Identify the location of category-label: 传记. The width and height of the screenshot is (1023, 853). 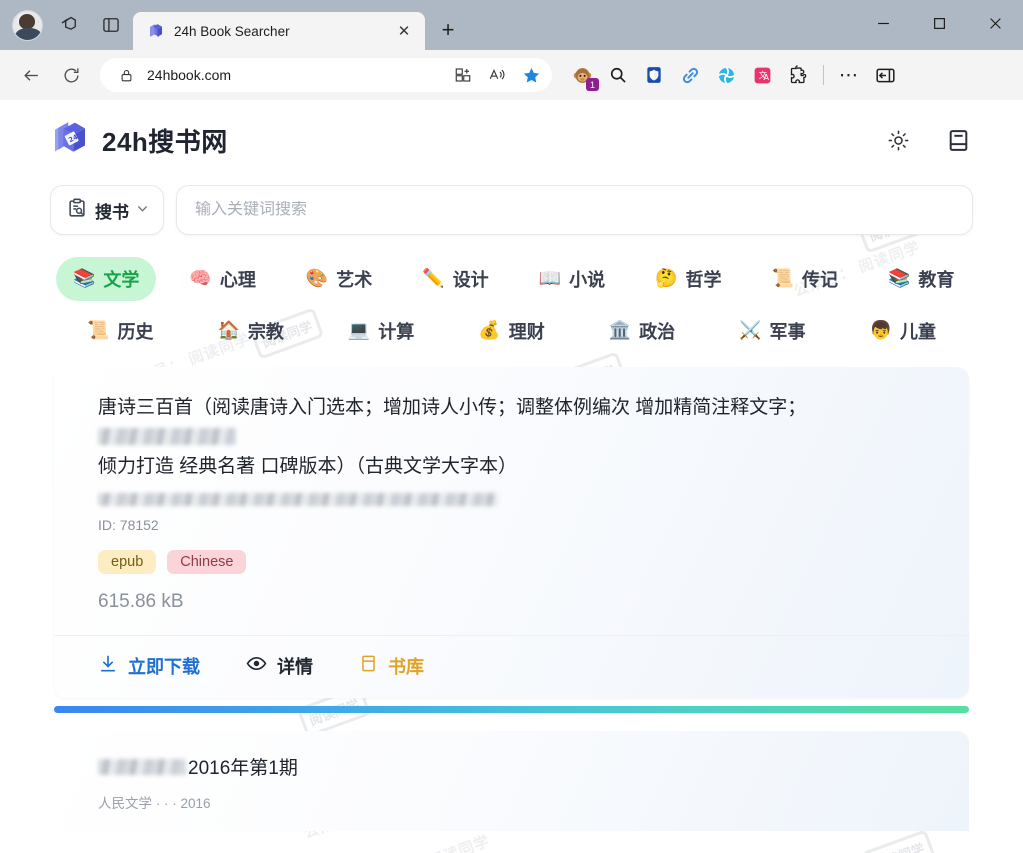
(819, 280).